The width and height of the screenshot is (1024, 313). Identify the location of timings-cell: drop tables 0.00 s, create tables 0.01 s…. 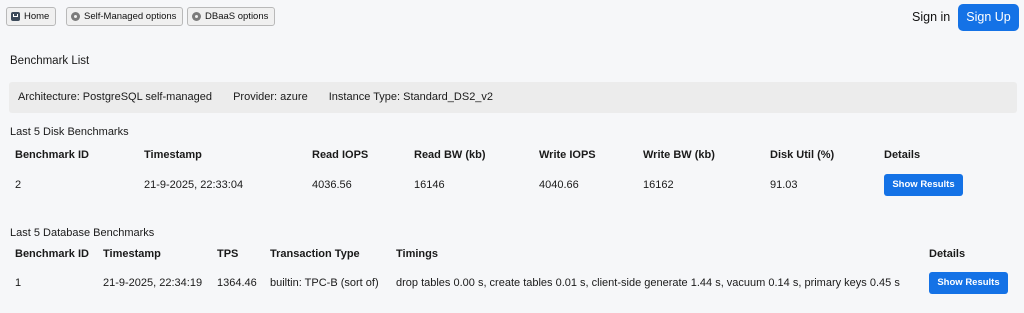
(648, 283).